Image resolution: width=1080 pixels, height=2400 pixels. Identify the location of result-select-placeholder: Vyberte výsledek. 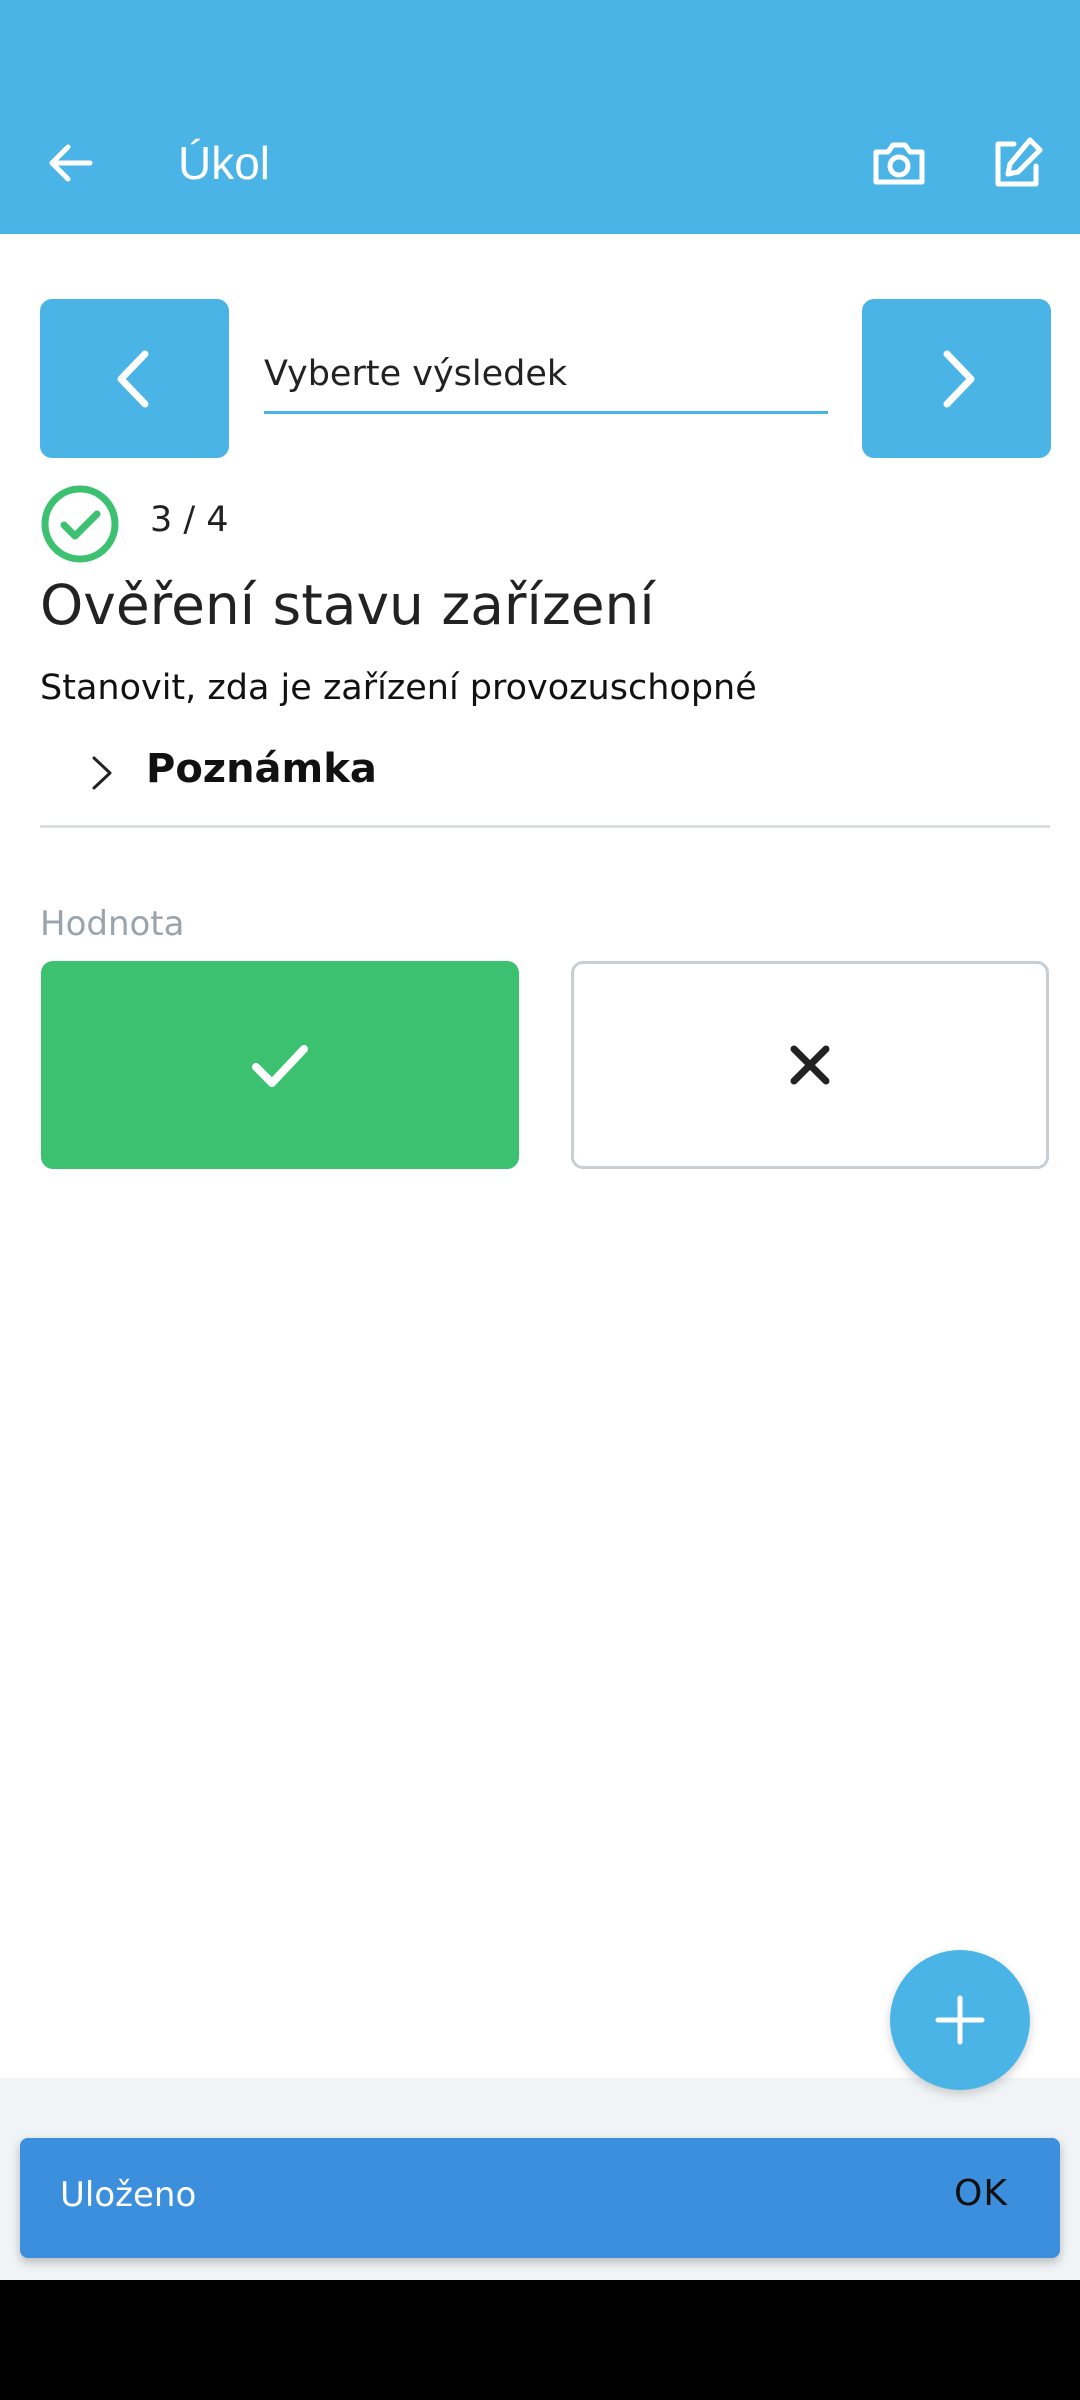
(416, 374).